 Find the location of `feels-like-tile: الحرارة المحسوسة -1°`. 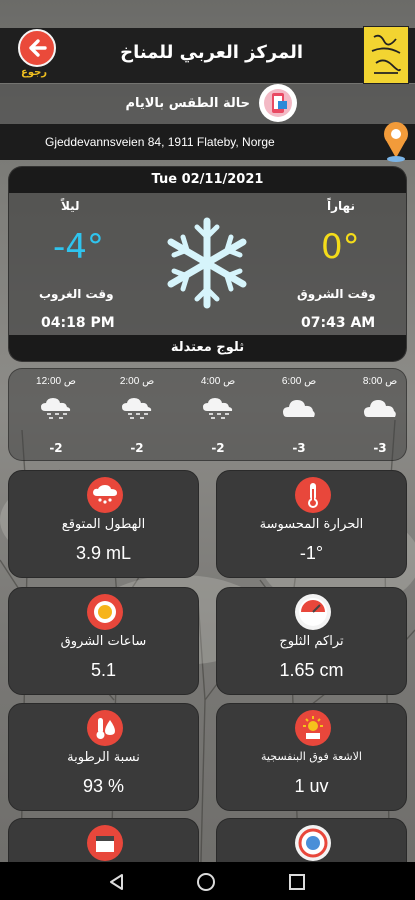

feels-like-tile: الحرارة المحسوسة -1° is located at coordinates (311, 524).